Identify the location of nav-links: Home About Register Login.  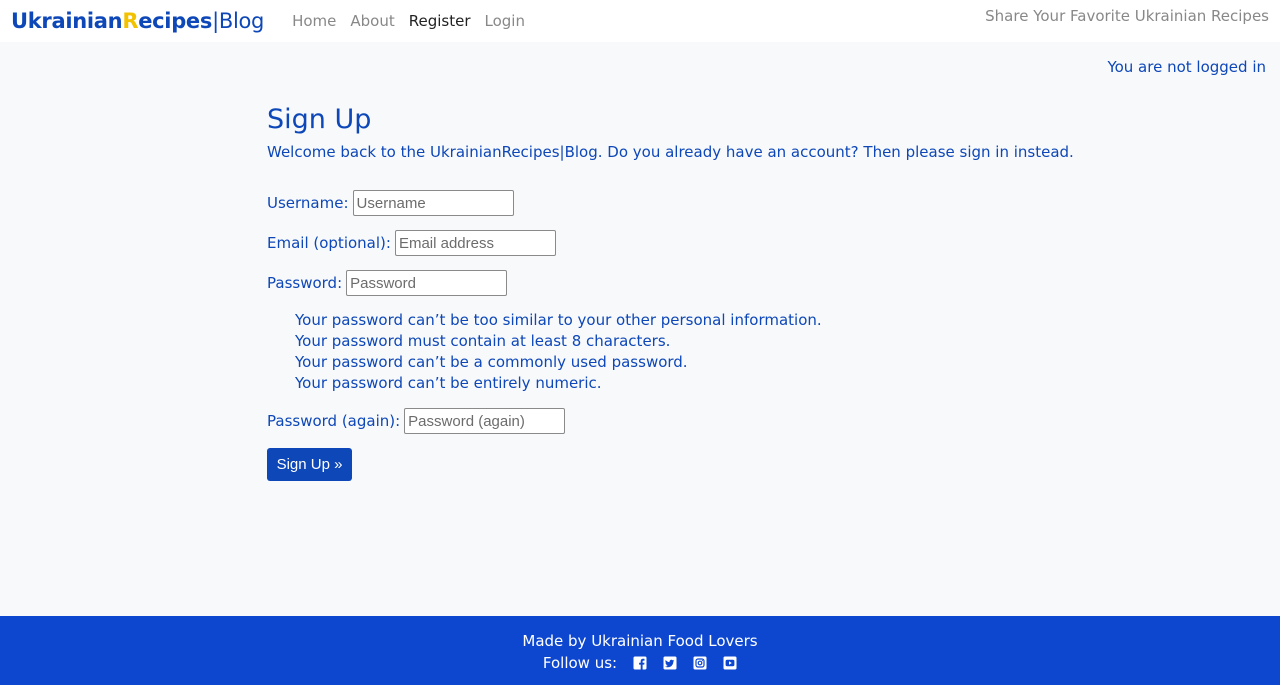
(401, 21).